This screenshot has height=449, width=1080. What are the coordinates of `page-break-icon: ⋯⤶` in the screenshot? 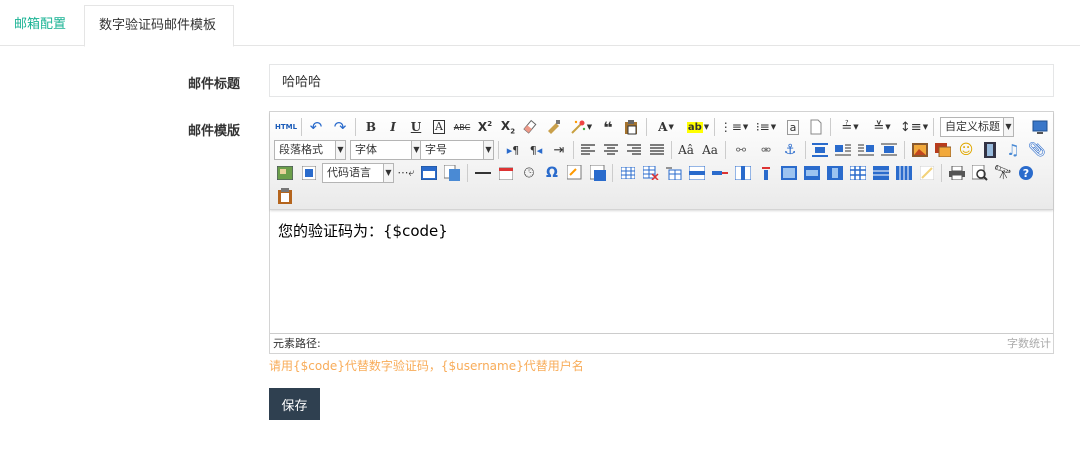 It's located at (406, 173).